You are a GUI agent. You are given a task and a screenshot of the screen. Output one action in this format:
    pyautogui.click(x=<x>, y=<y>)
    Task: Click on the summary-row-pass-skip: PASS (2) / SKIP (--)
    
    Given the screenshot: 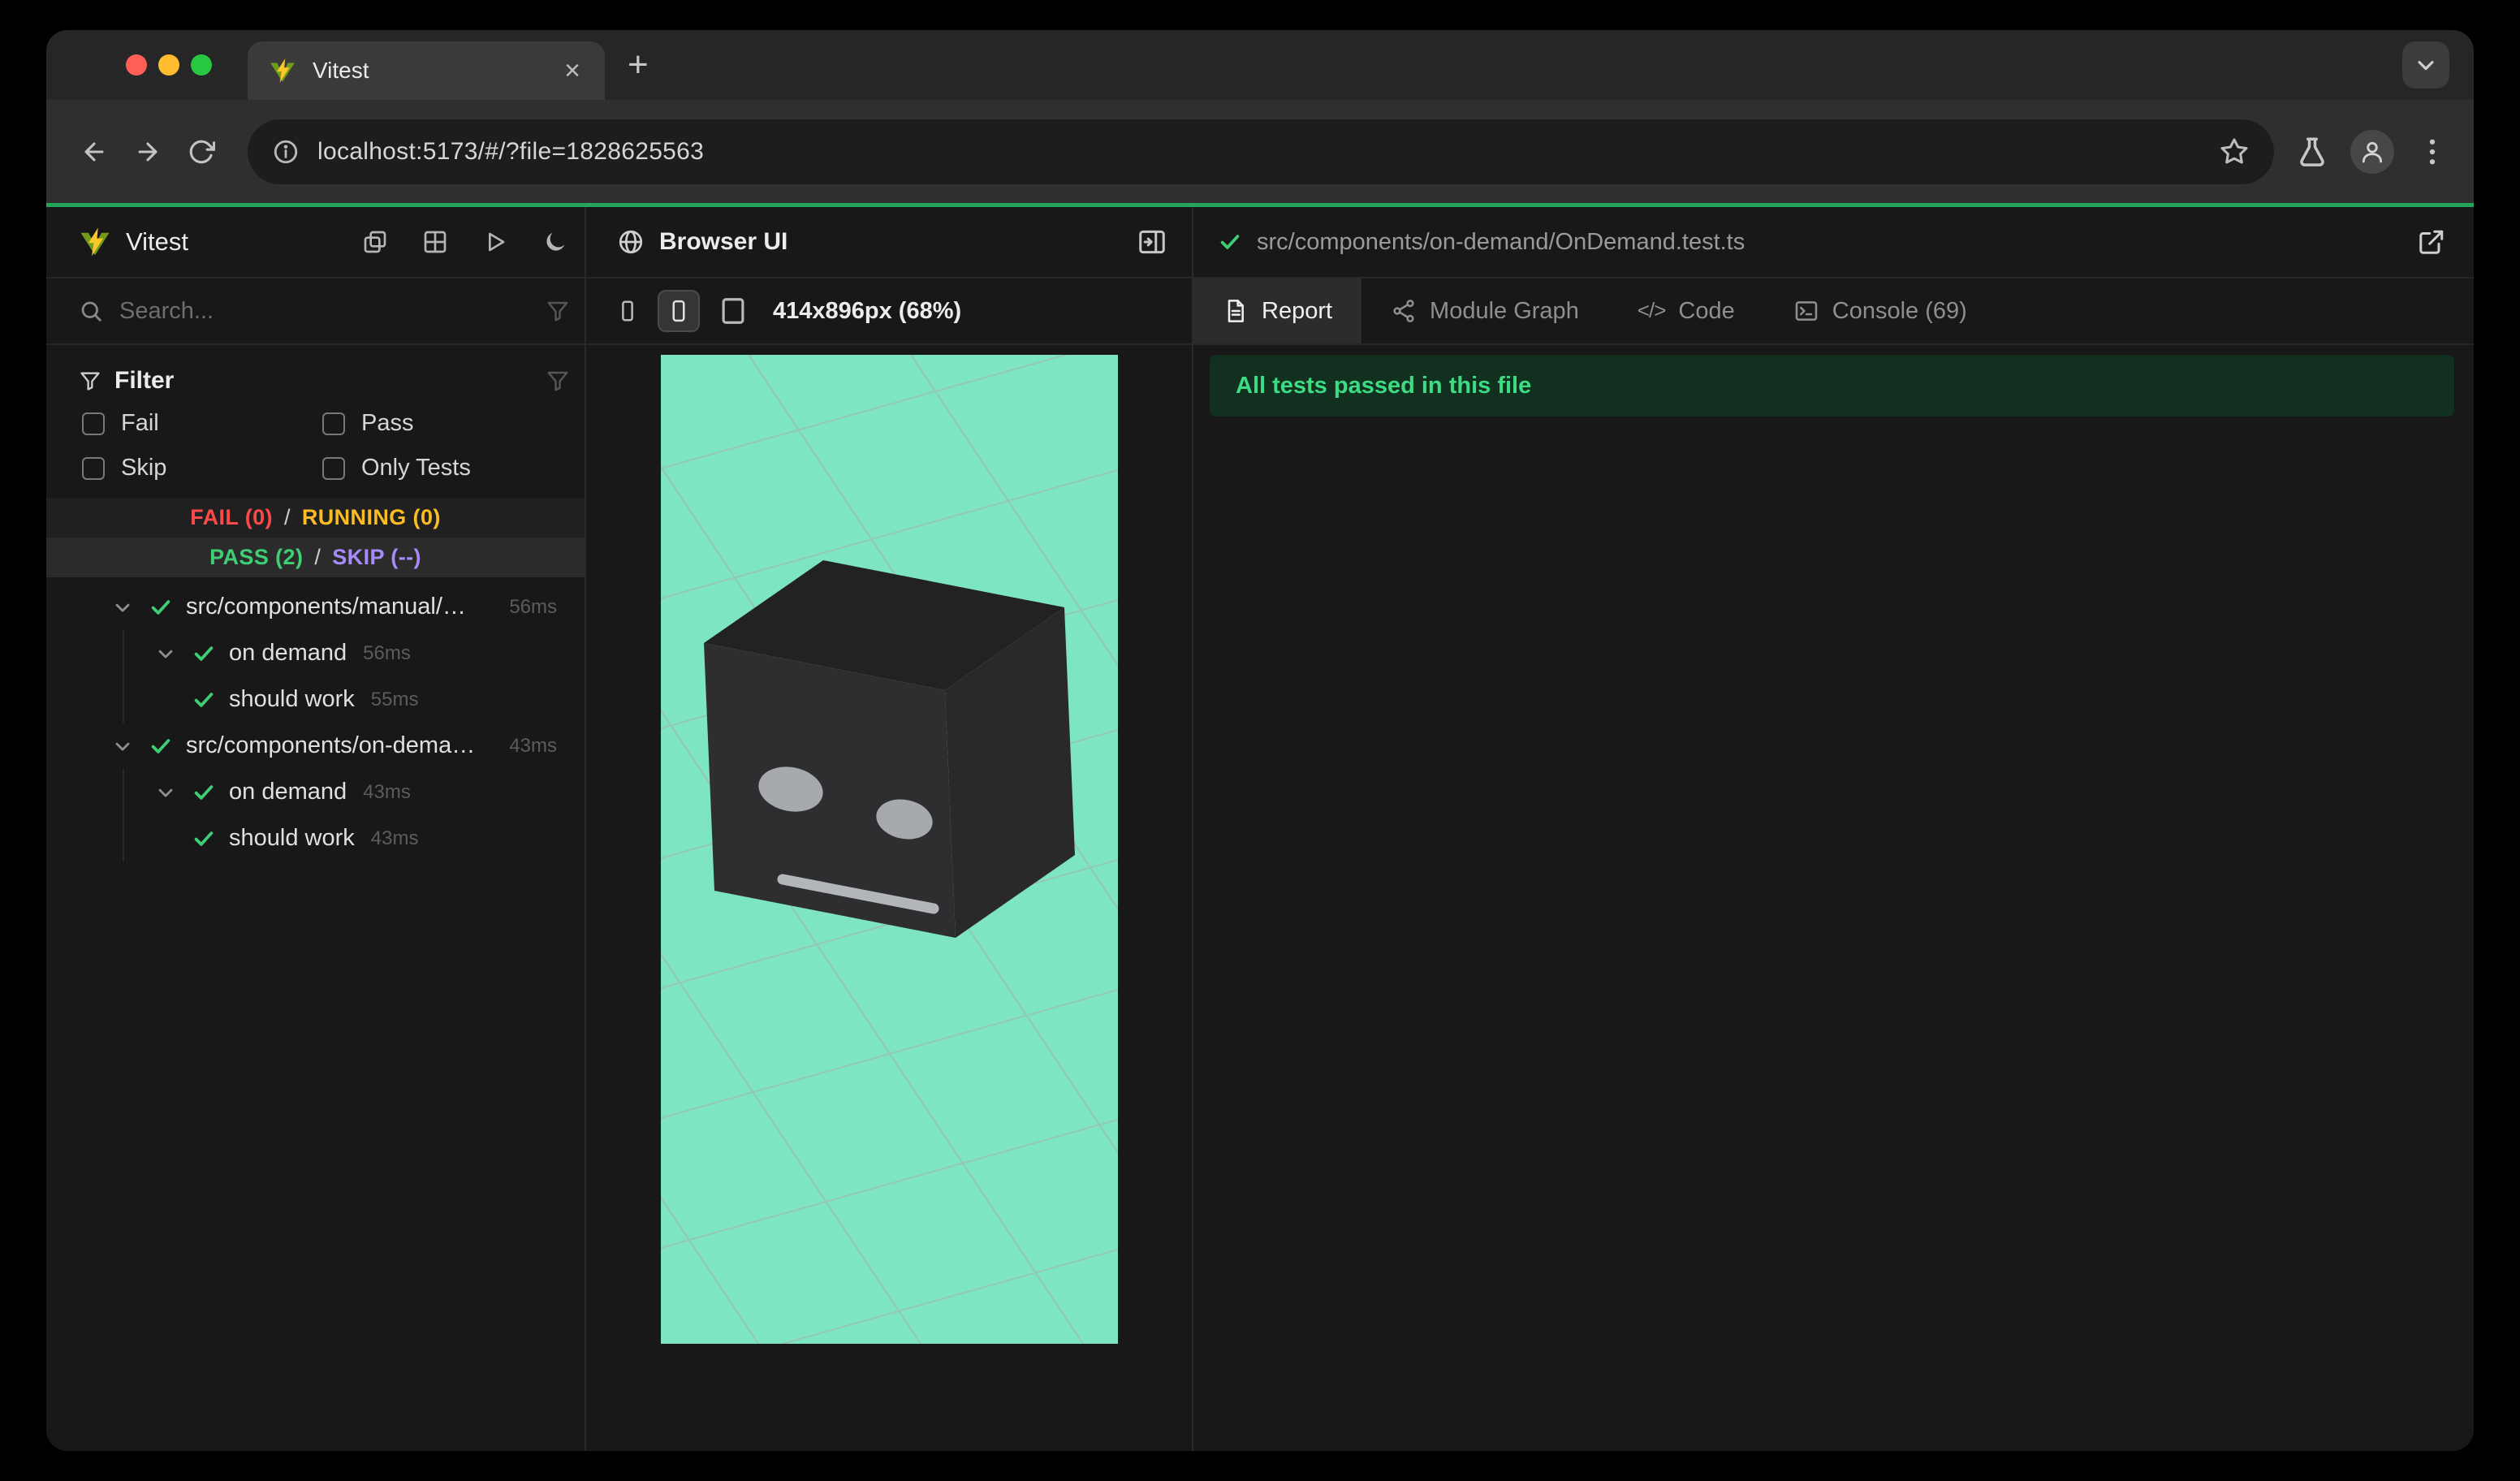 What is the action you would take?
    pyautogui.click(x=315, y=557)
    